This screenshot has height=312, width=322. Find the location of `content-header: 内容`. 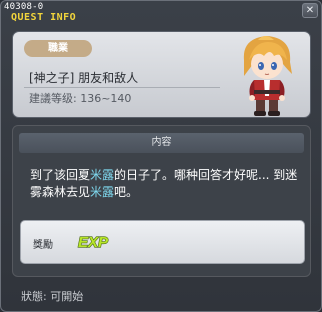

content-header: 内容 is located at coordinates (161, 143).